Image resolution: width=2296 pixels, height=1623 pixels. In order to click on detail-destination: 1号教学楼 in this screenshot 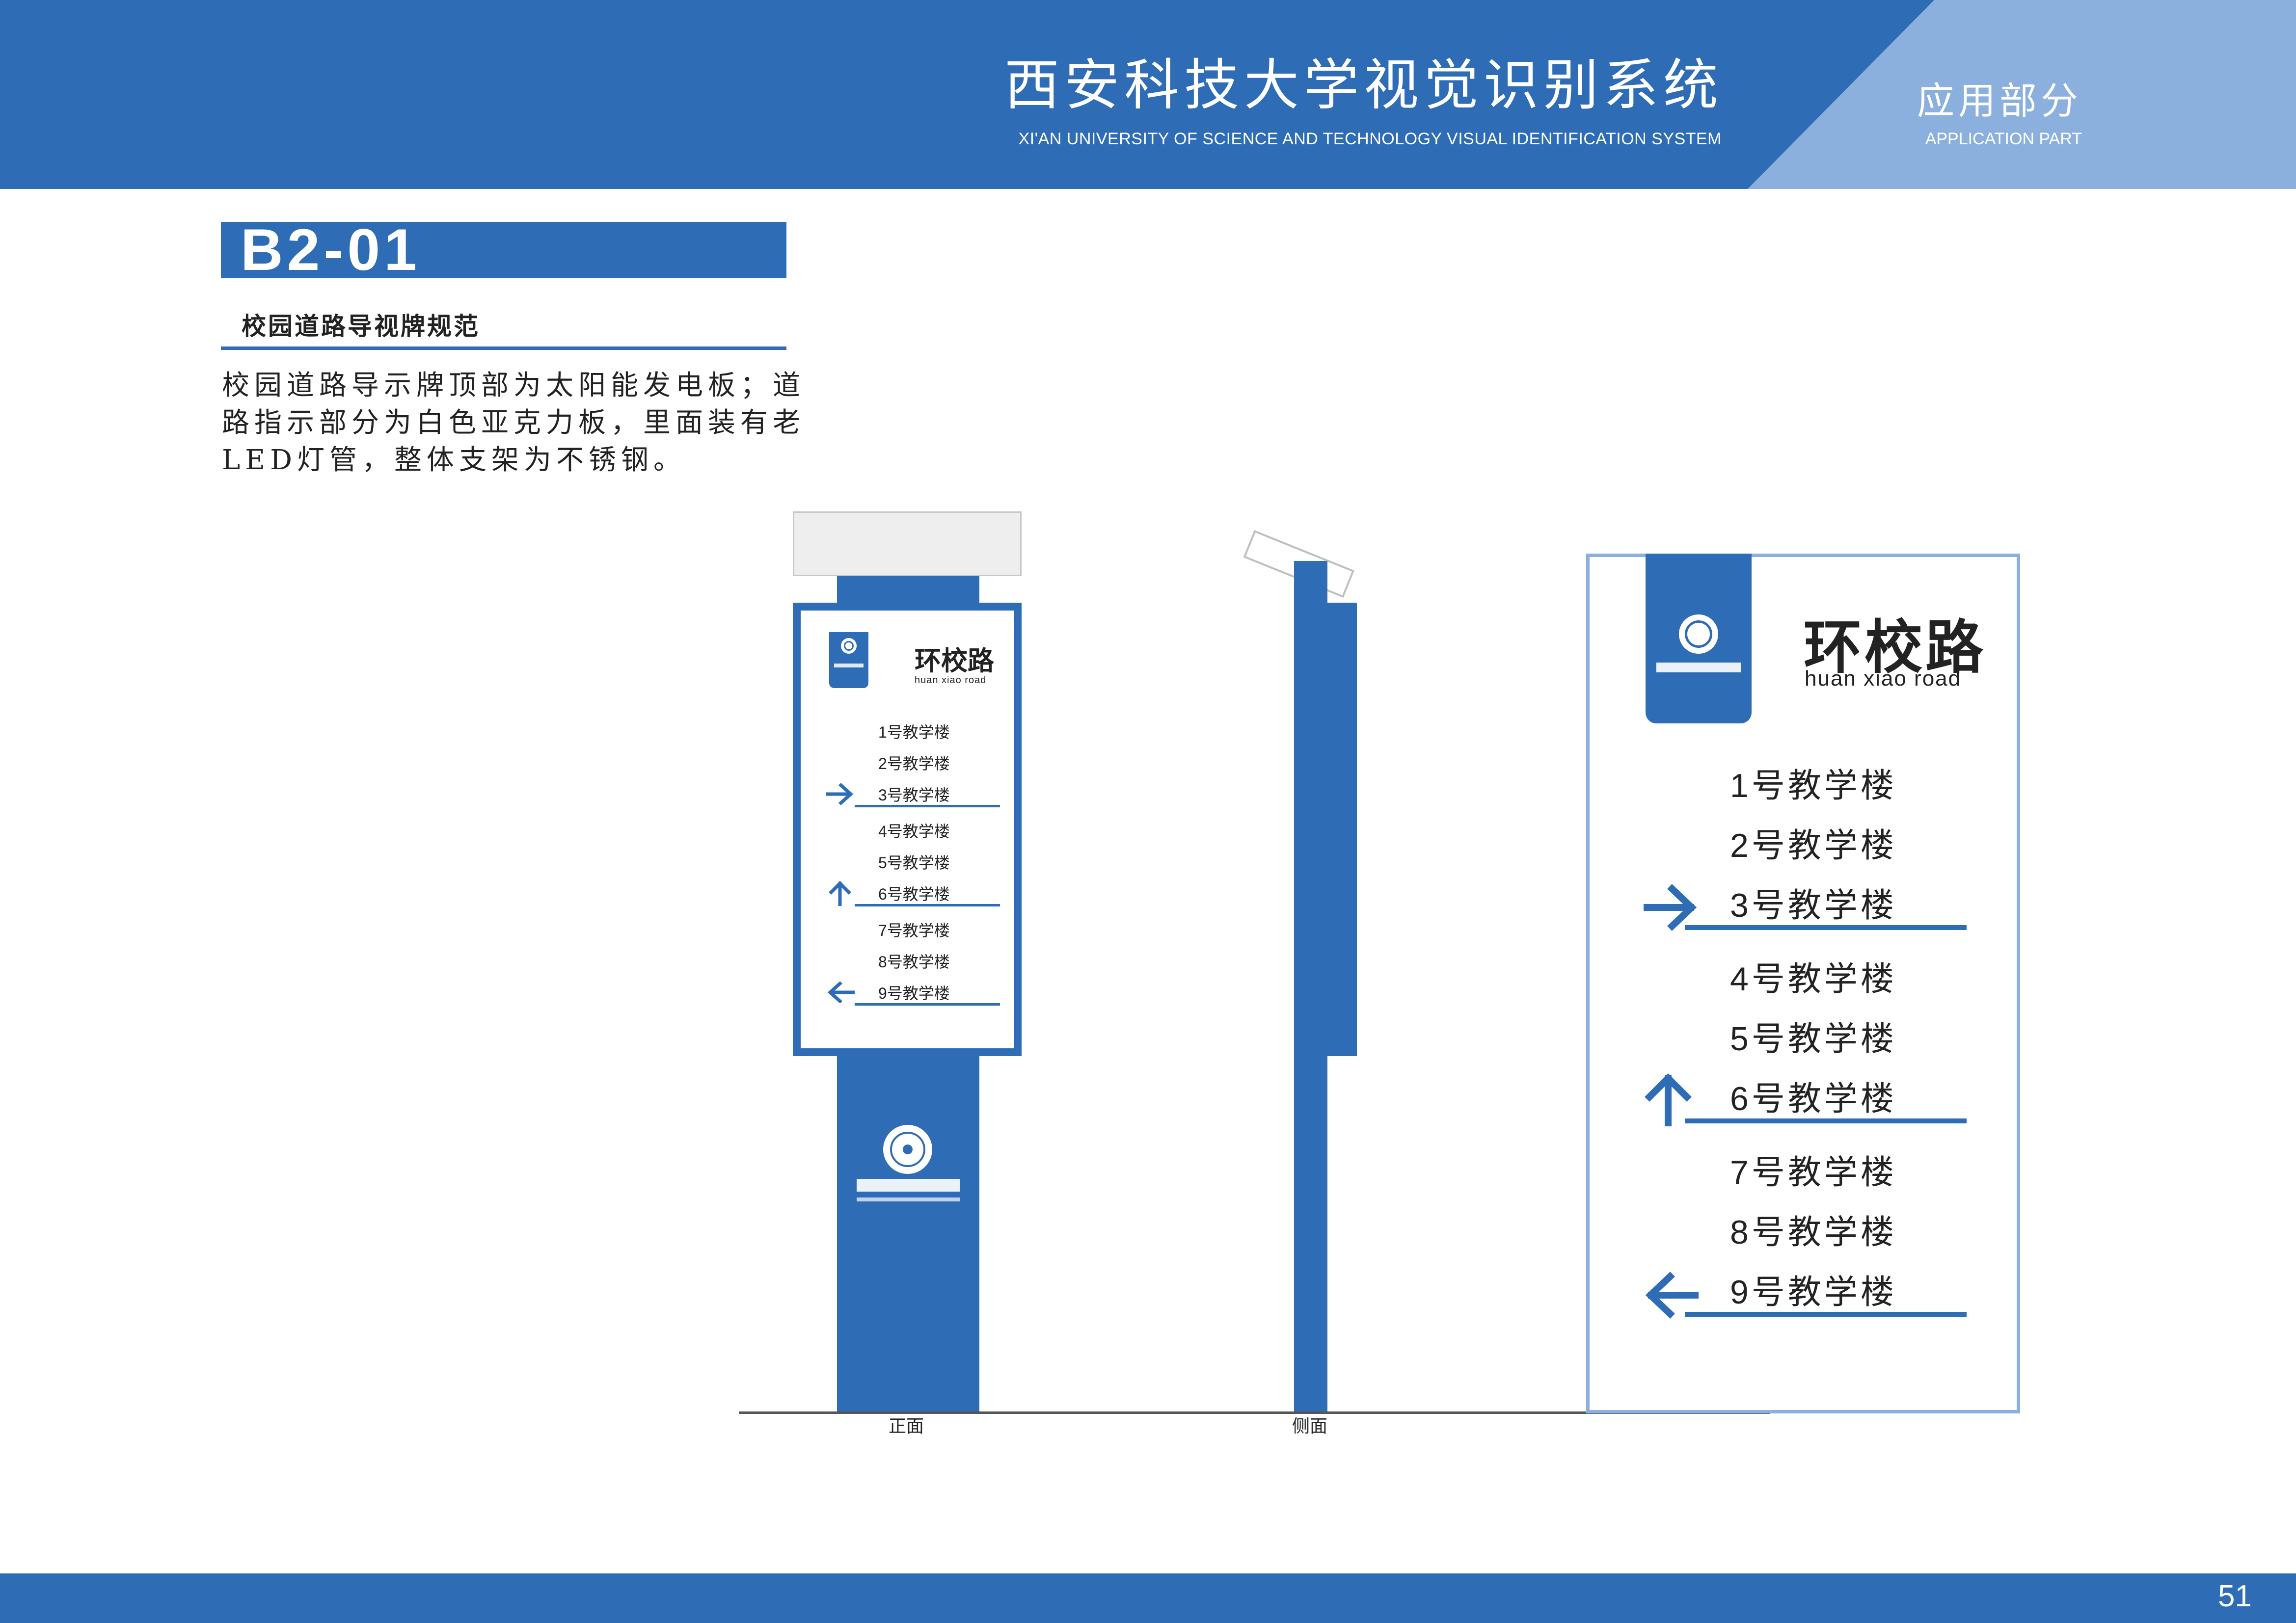, I will do `click(1813, 785)`.